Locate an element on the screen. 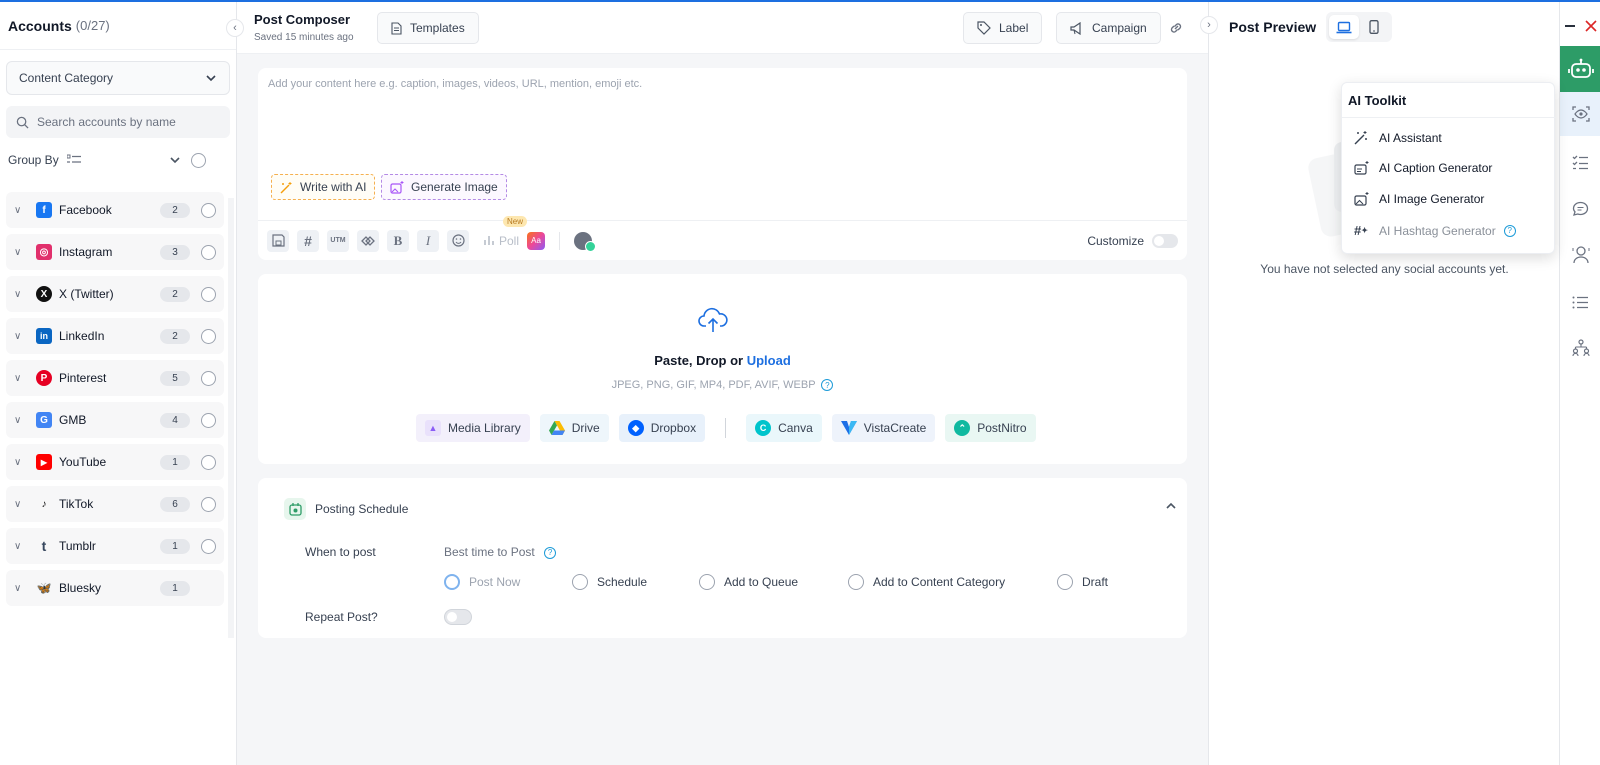  text-style-icon: Aa is located at coordinates (536, 240).